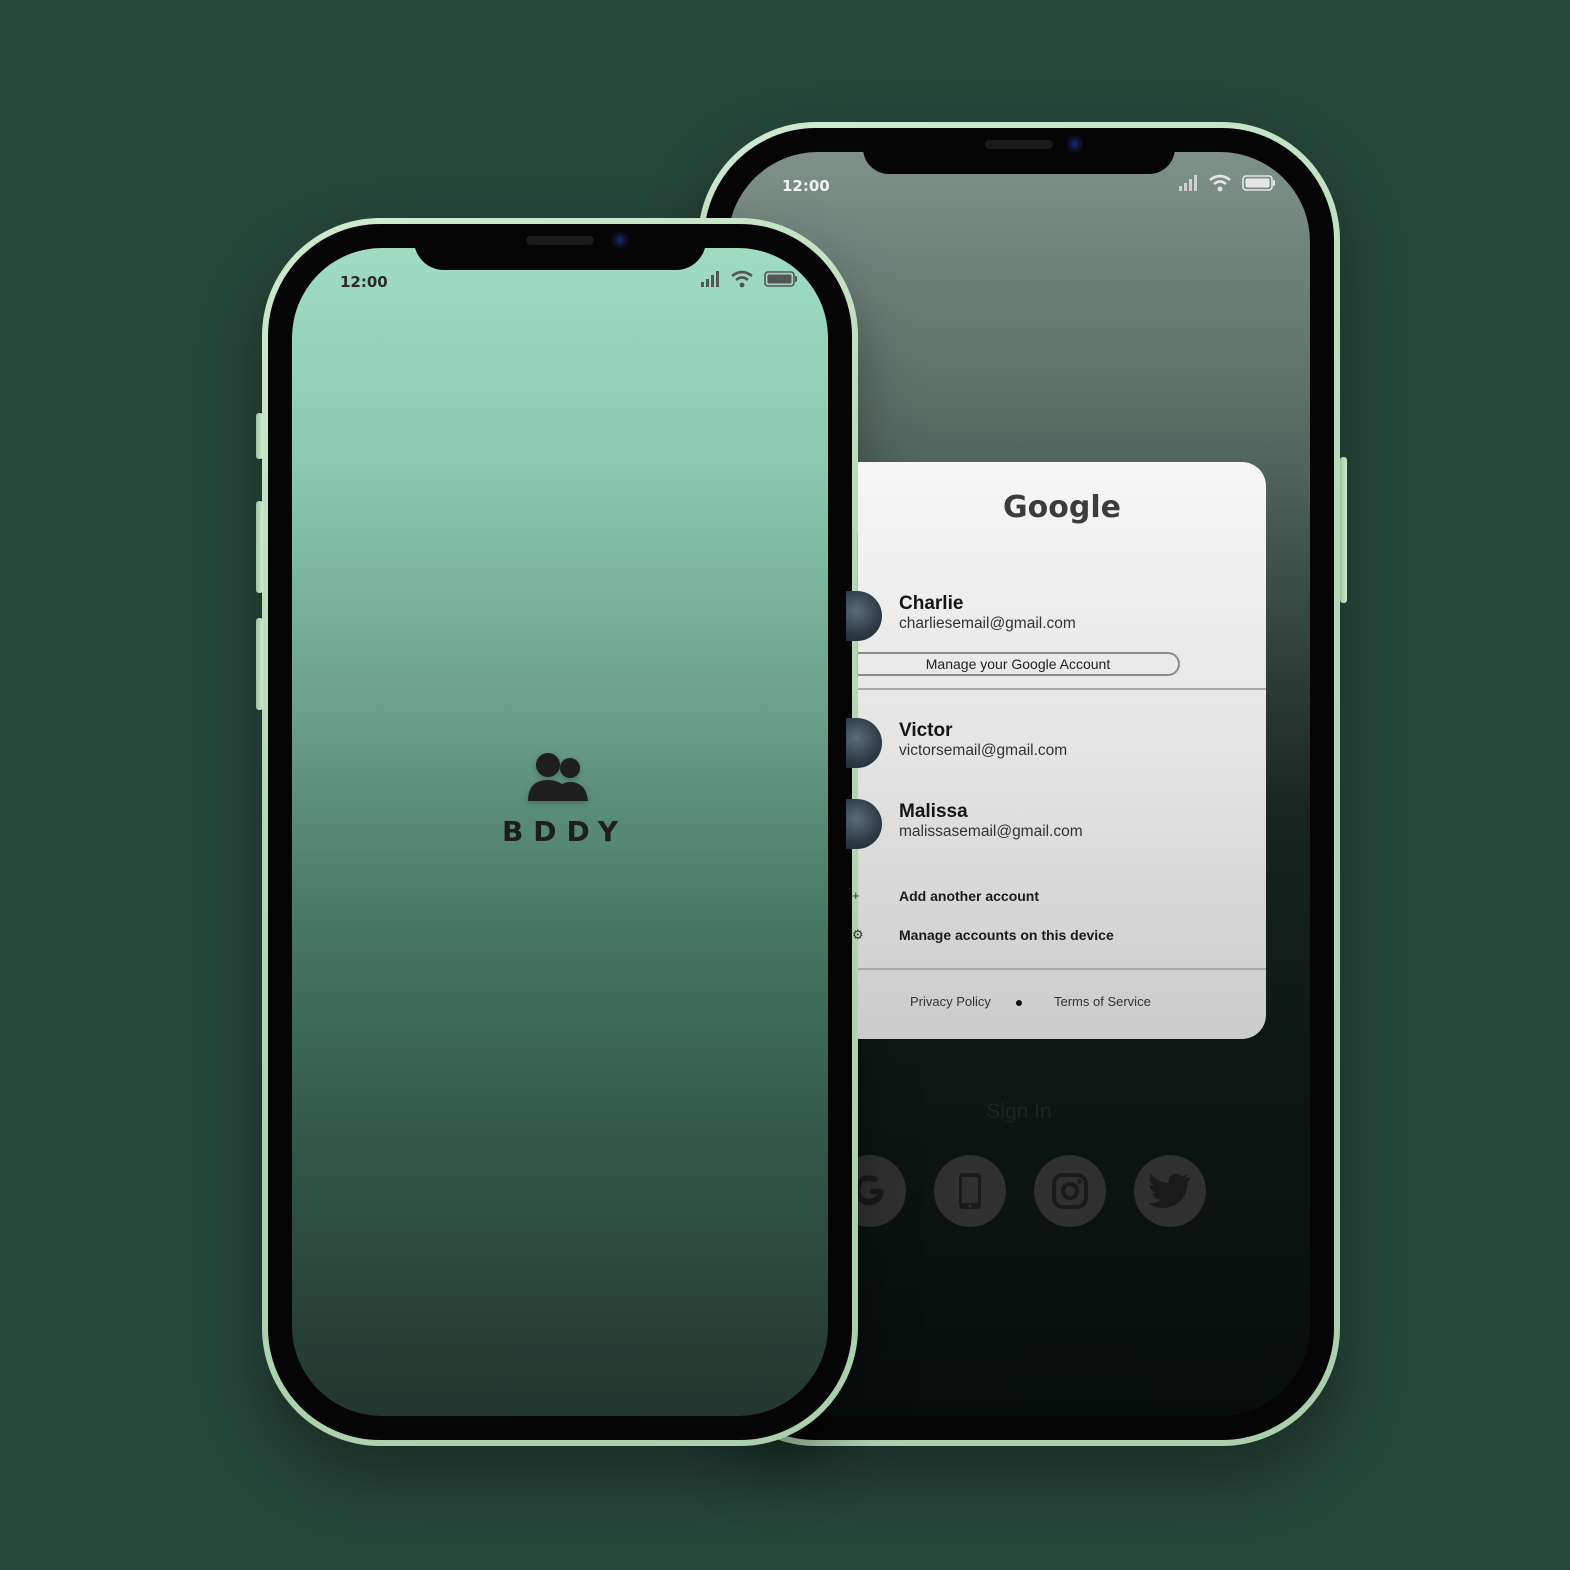 The width and height of the screenshot is (1570, 1570). What do you see at coordinates (969, 896) in the screenshot?
I see `add-account-label: Add another account` at bounding box center [969, 896].